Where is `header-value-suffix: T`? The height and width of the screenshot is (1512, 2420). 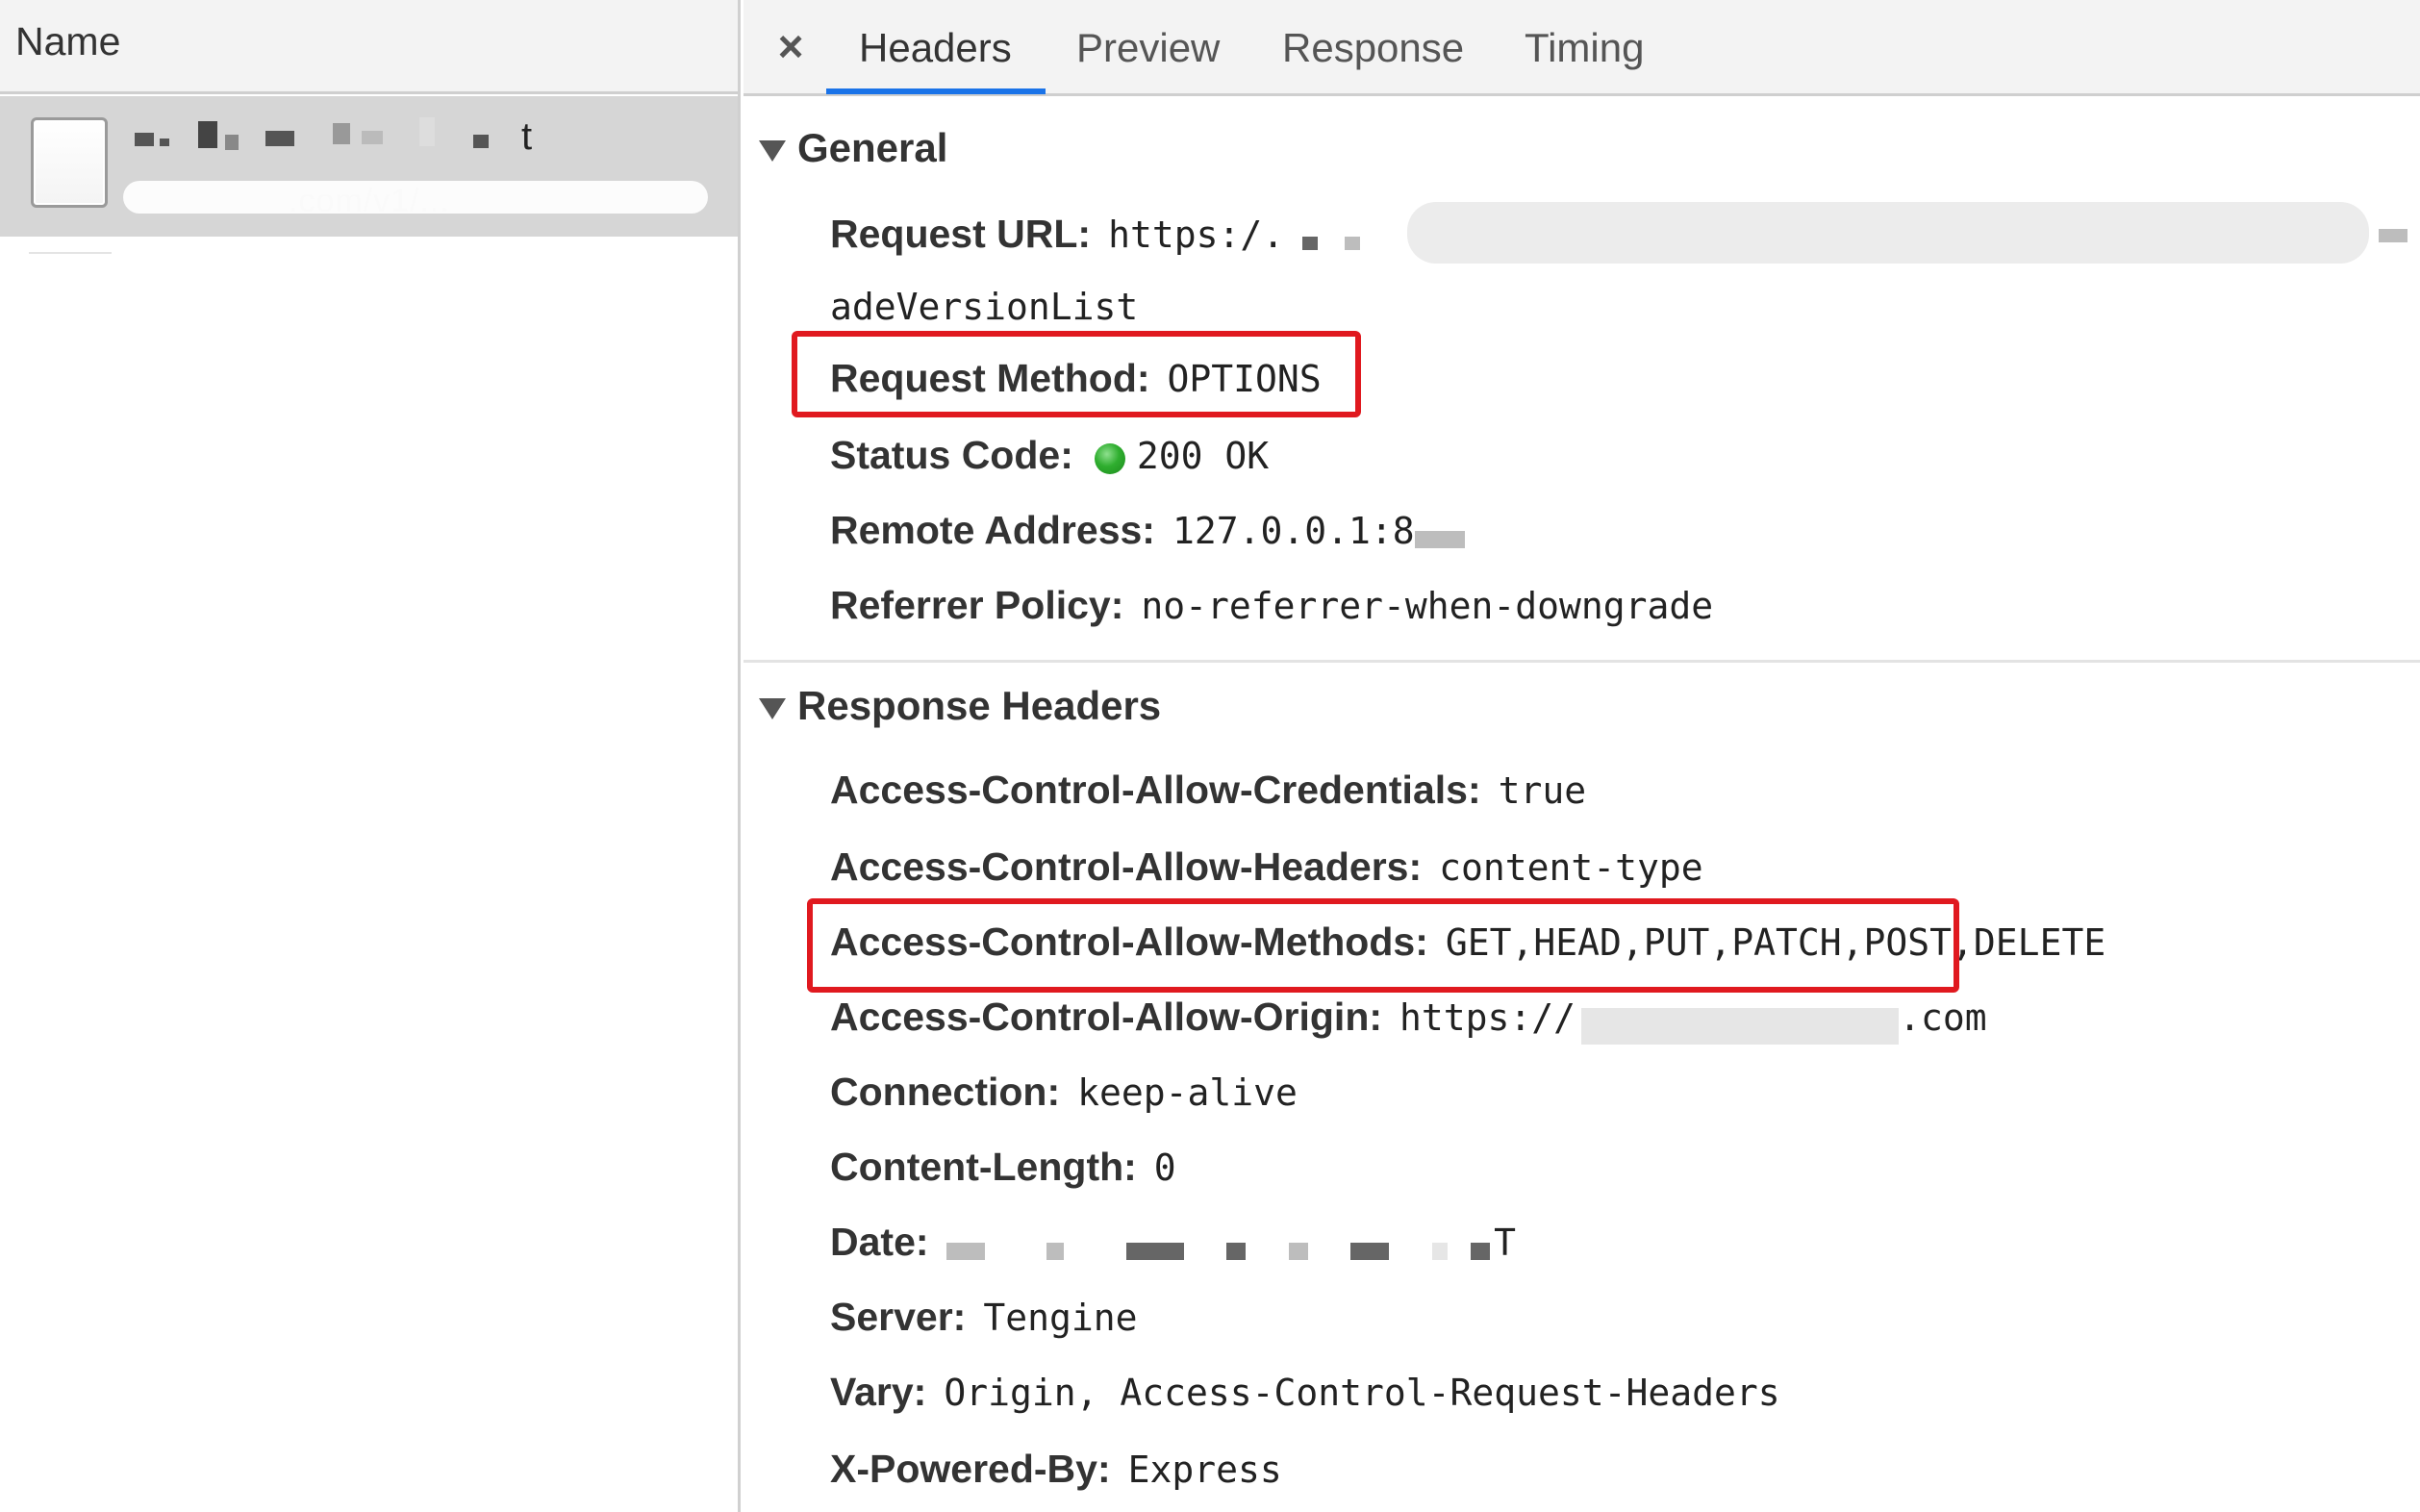
header-value-suffix: T is located at coordinates (1505, 1243).